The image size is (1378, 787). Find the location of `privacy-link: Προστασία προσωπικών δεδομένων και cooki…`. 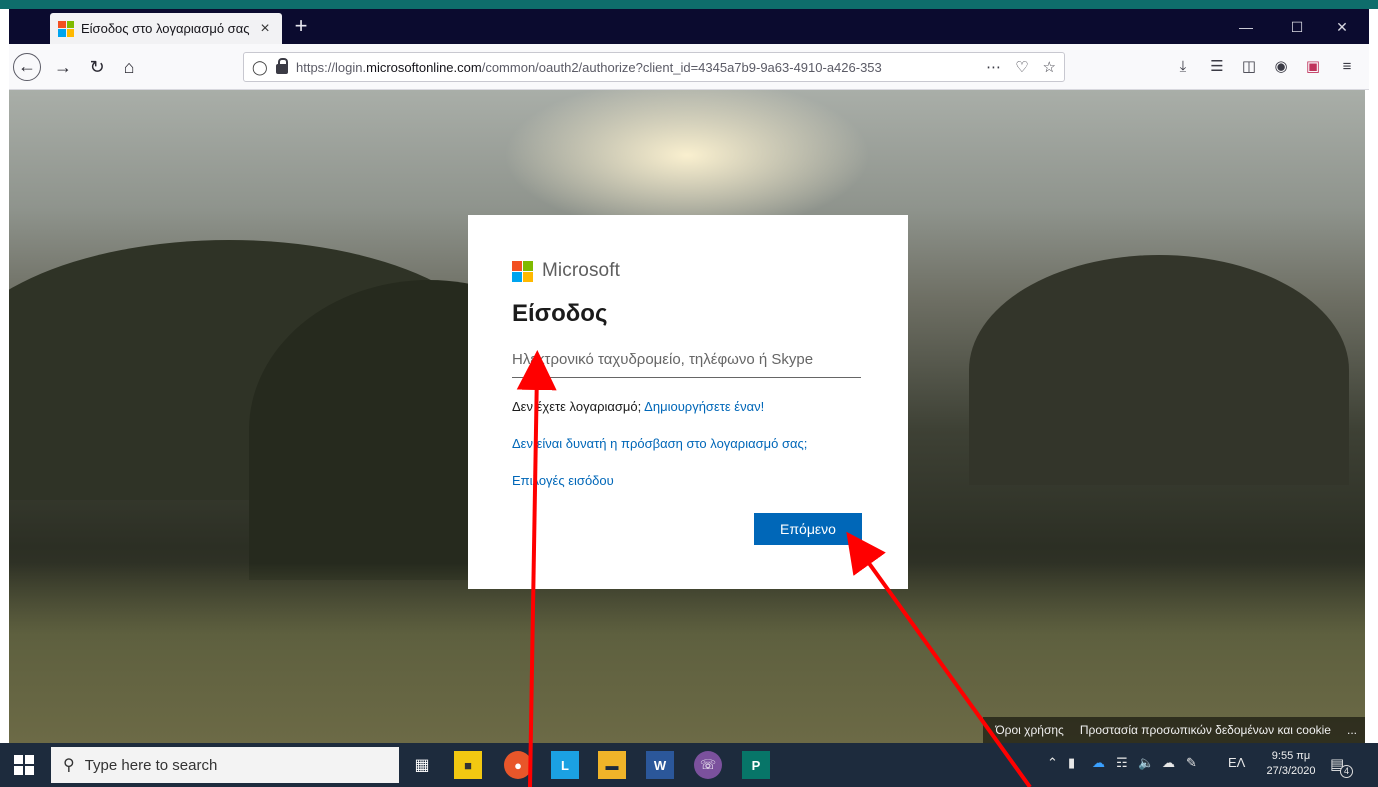

privacy-link: Προστασία προσωπικών δεδομένων και cooki… is located at coordinates (1205, 730).